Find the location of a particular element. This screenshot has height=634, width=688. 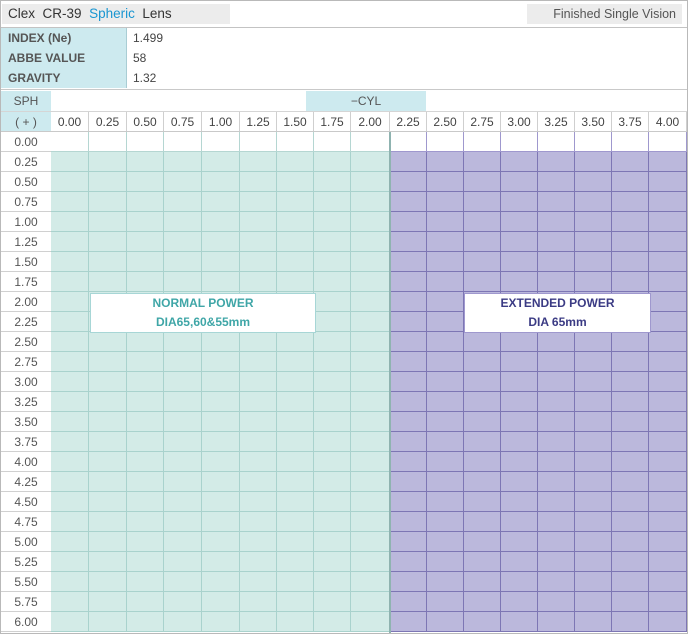

sph-row-label: 2.00 is located at coordinates (26, 302).